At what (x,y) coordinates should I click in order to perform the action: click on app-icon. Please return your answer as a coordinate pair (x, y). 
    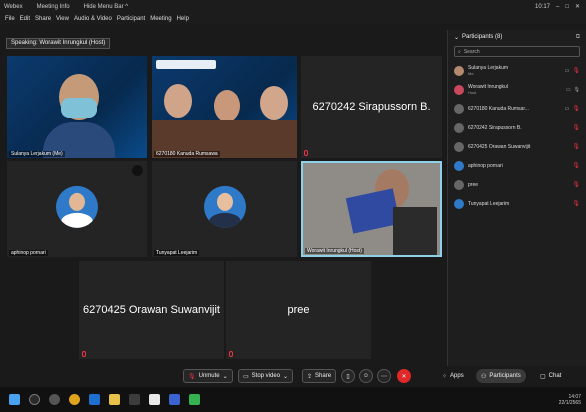
    Looking at the image, I should click on (154, 399).